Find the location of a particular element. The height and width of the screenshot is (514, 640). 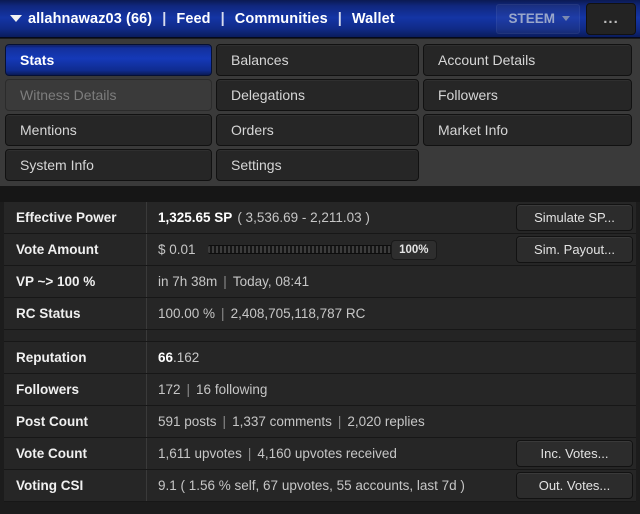

voting-power-percent: 100% is located at coordinates (414, 249).